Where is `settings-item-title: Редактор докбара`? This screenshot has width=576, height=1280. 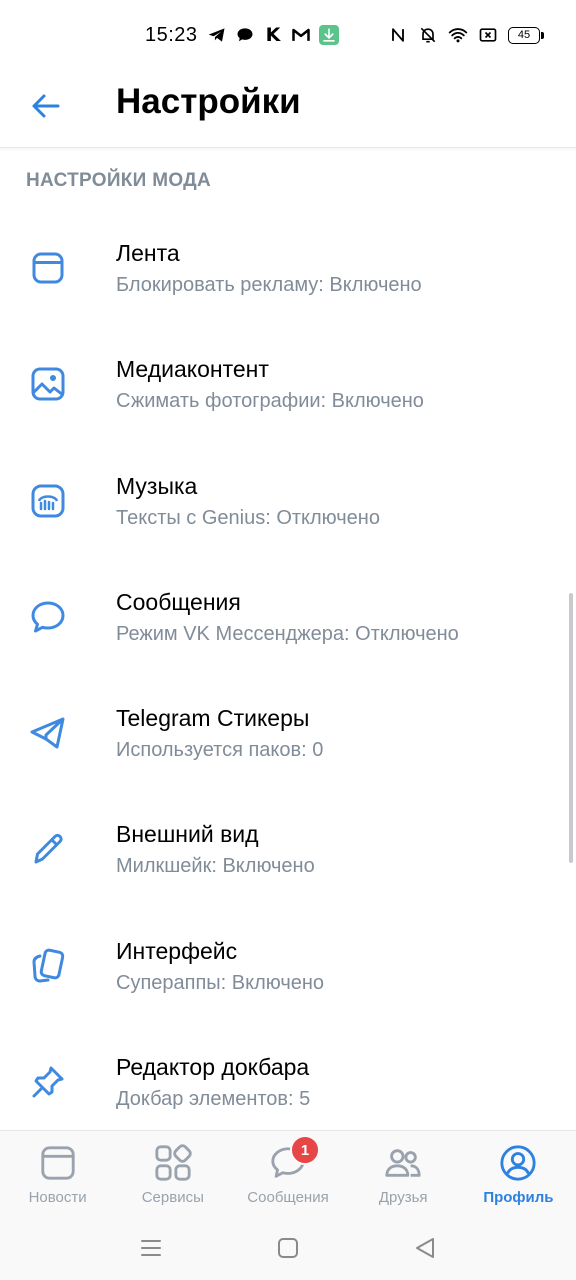 settings-item-title: Редактор докбара is located at coordinates (213, 1067).